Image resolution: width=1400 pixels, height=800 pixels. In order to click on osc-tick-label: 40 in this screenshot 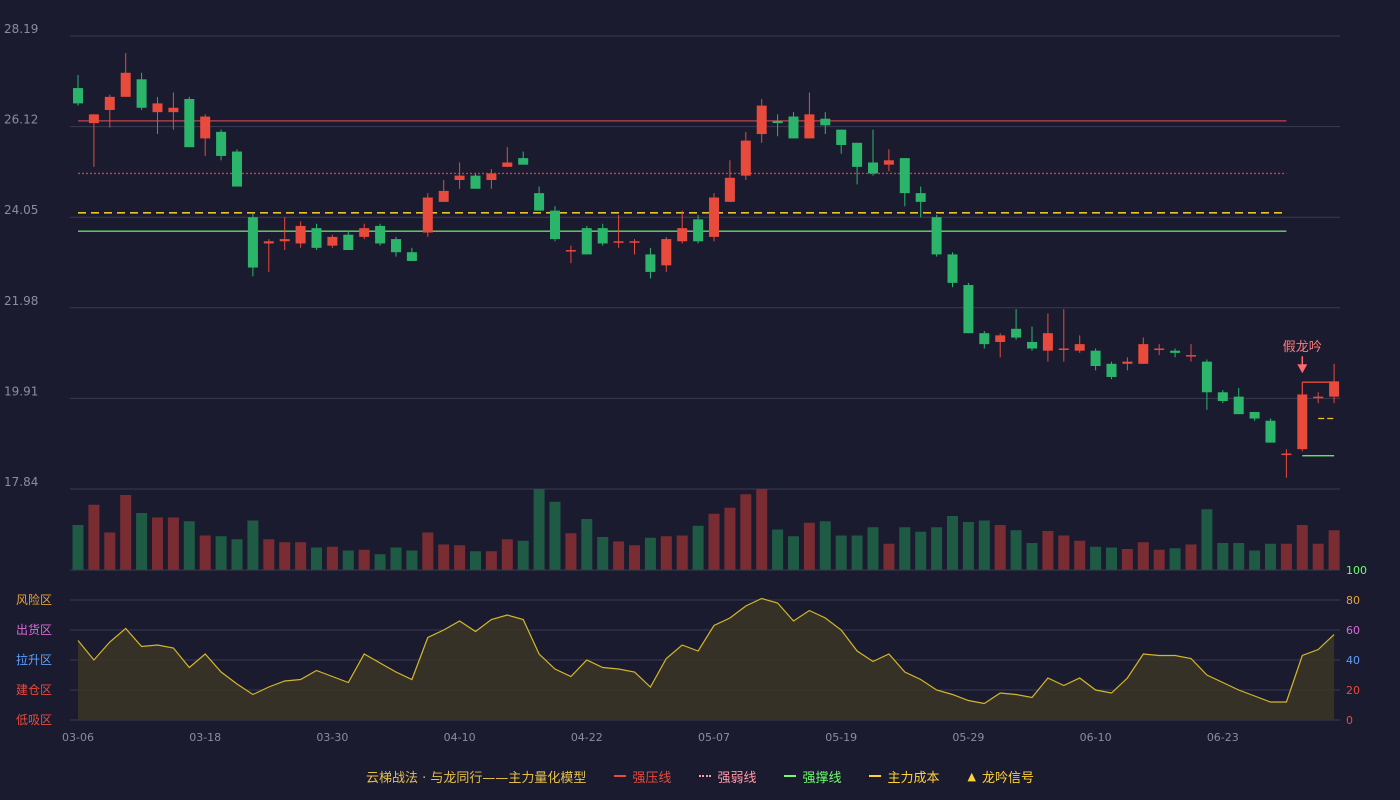, I will do `click(1353, 660)`.